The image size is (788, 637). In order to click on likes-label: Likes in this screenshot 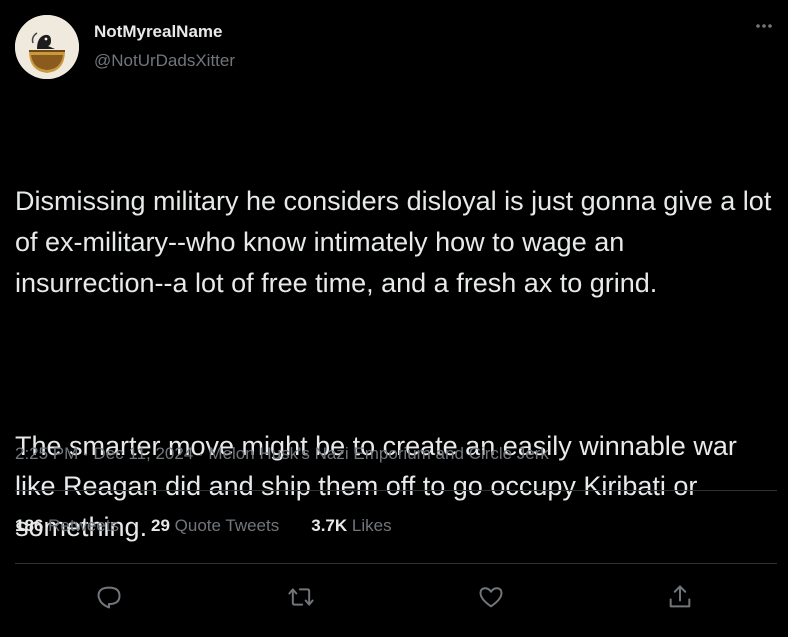, I will do `click(371, 525)`.